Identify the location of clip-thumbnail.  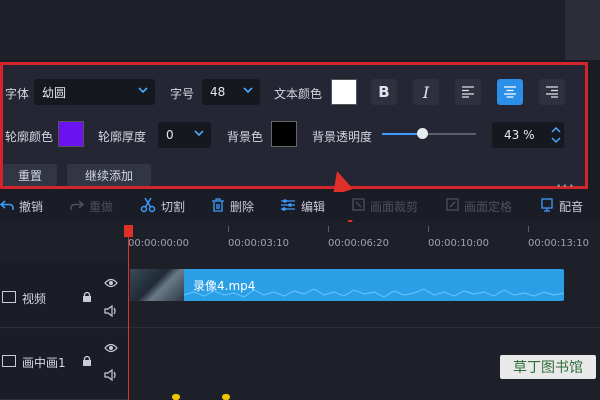
(157, 285).